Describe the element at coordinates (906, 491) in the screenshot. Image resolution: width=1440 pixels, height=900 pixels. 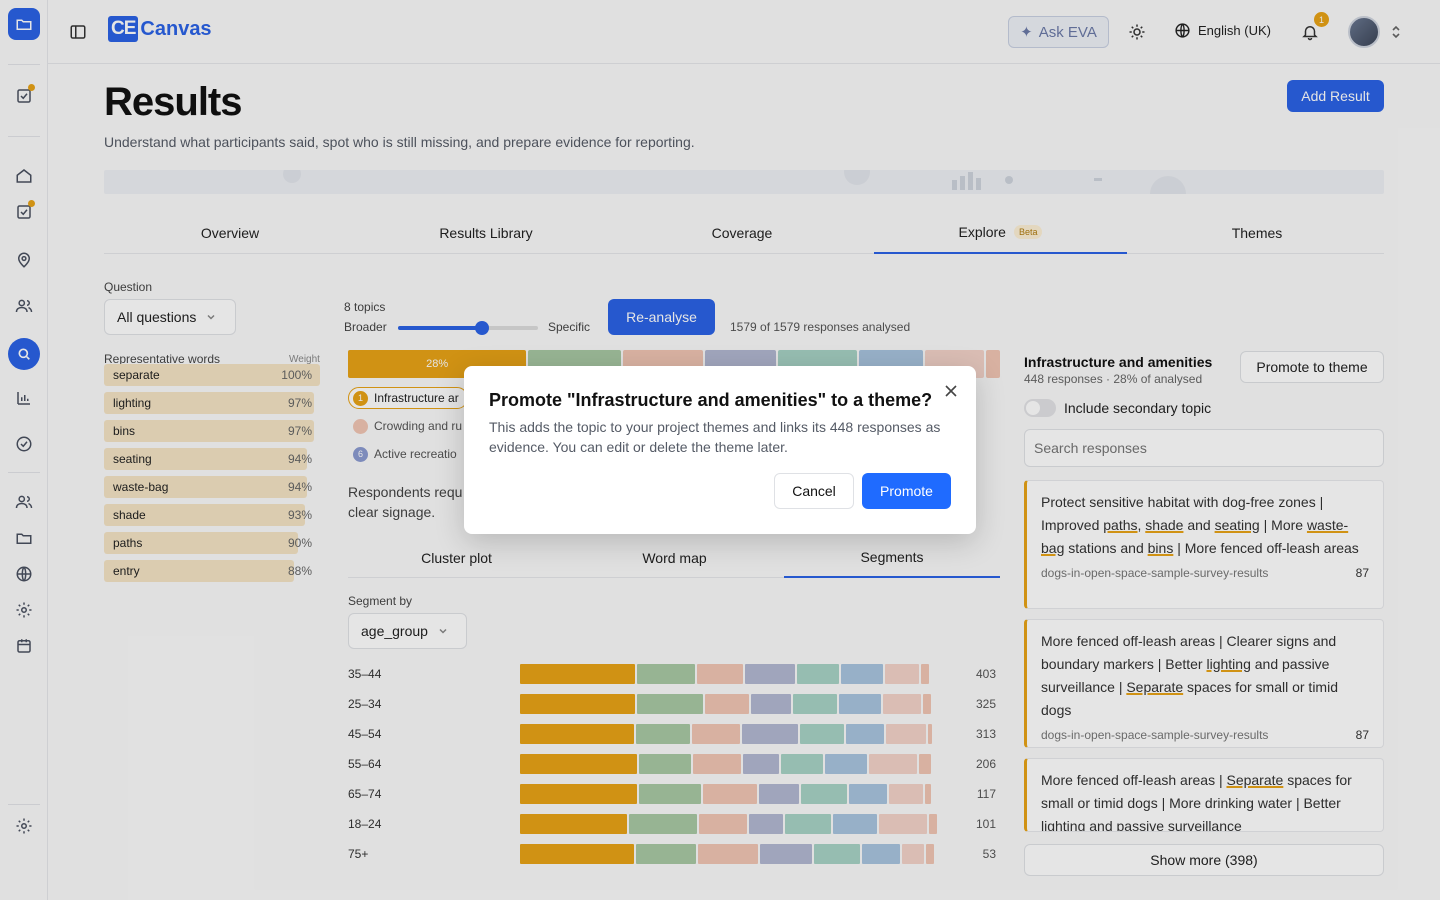
I see `promote-button: Promote` at that location.